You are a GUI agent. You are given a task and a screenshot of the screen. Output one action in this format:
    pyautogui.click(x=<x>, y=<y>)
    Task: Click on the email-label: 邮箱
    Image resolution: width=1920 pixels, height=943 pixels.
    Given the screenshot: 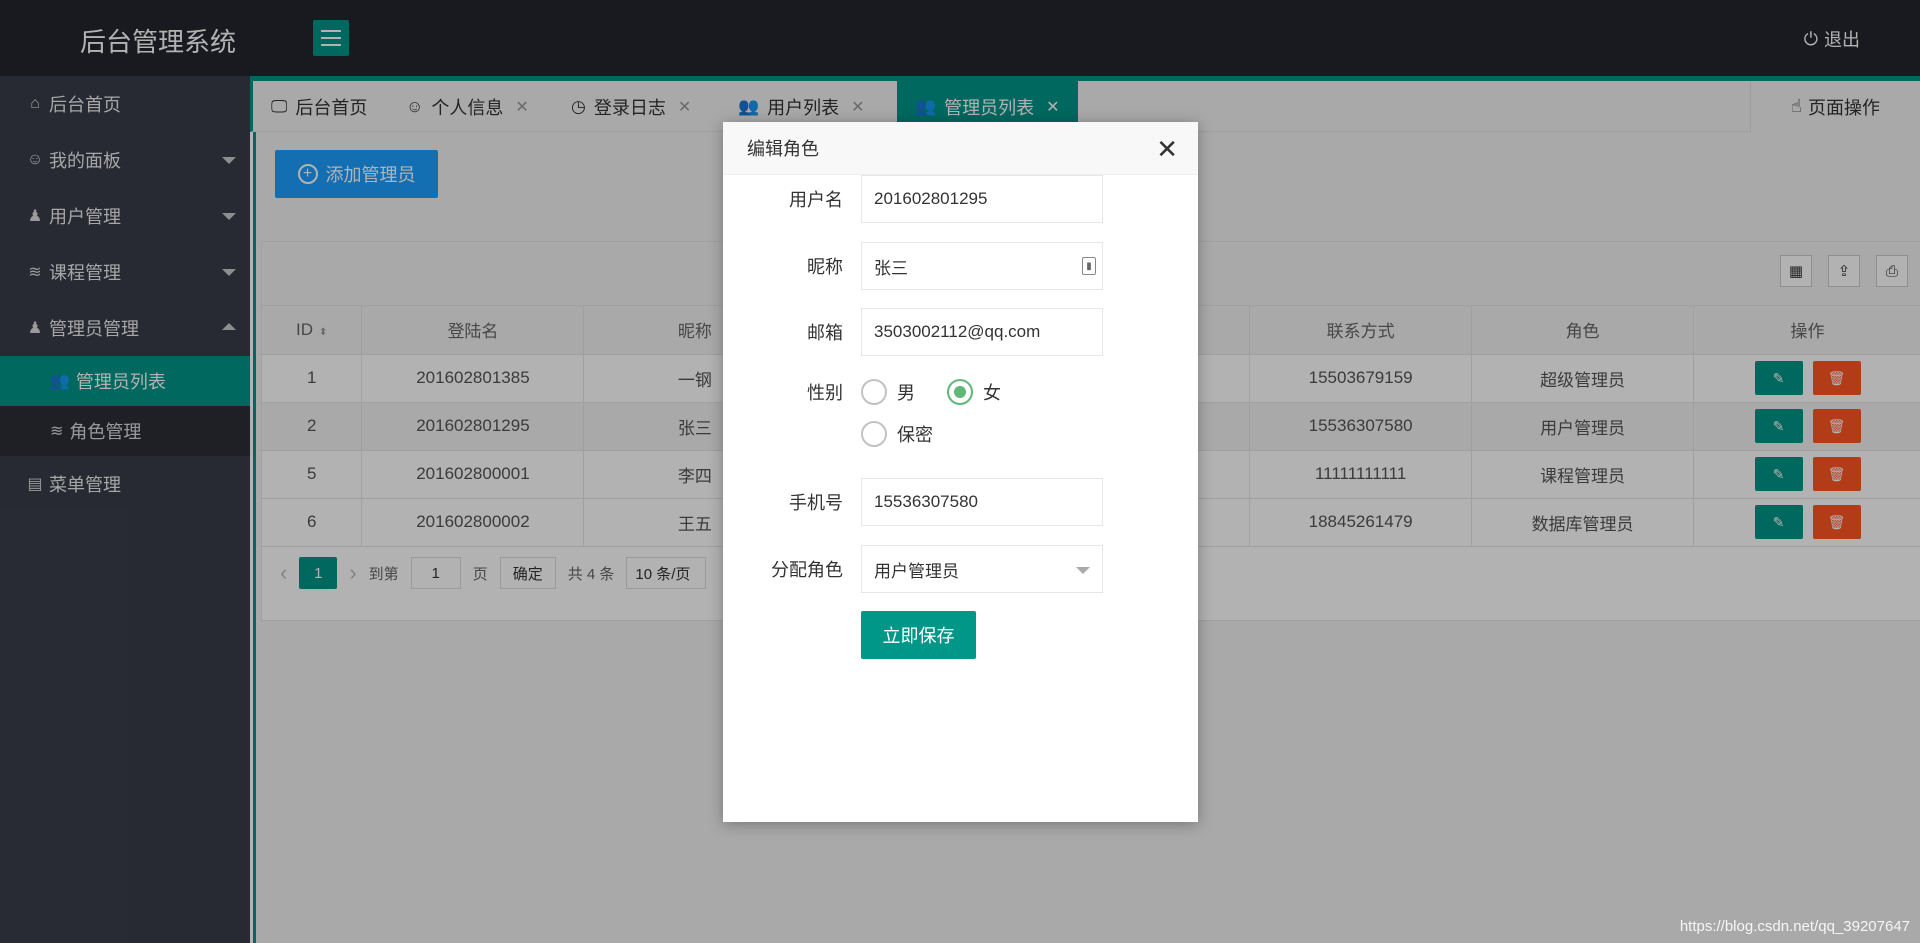 What is the action you would take?
    pyautogui.click(x=825, y=333)
    